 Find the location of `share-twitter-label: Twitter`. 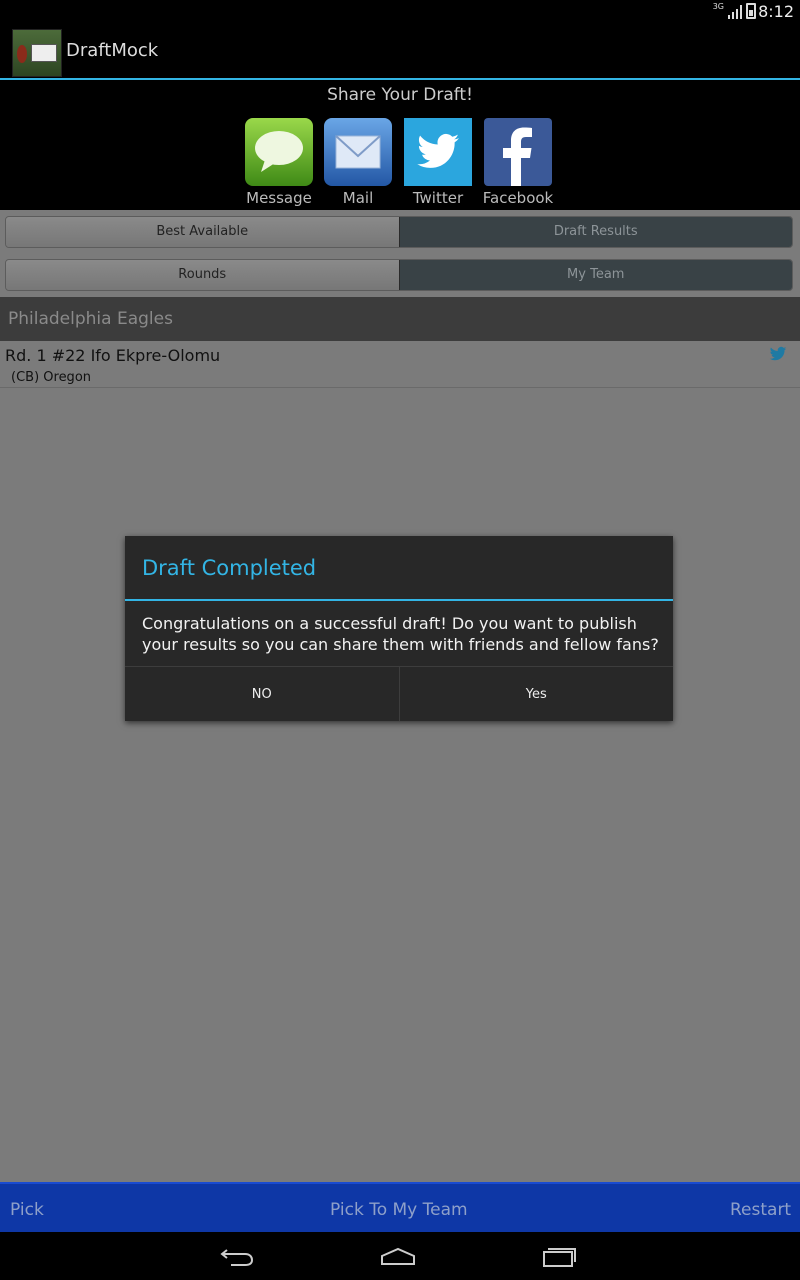

share-twitter-label: Twitter is located at coordinates (438, 198).